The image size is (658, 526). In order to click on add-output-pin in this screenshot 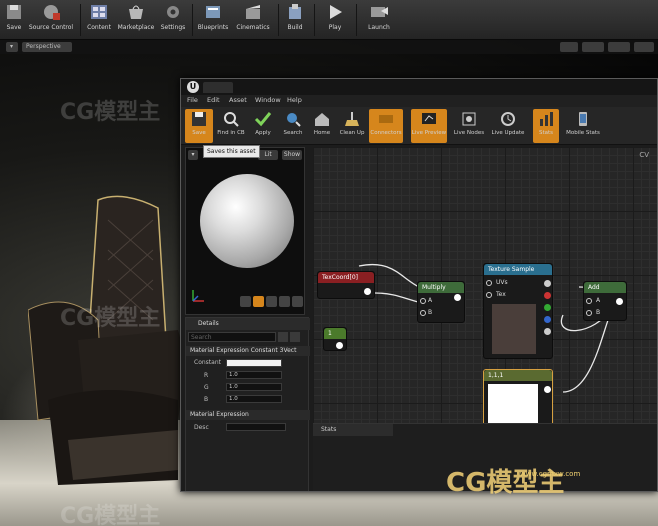, I will do `click(619, 301)`.